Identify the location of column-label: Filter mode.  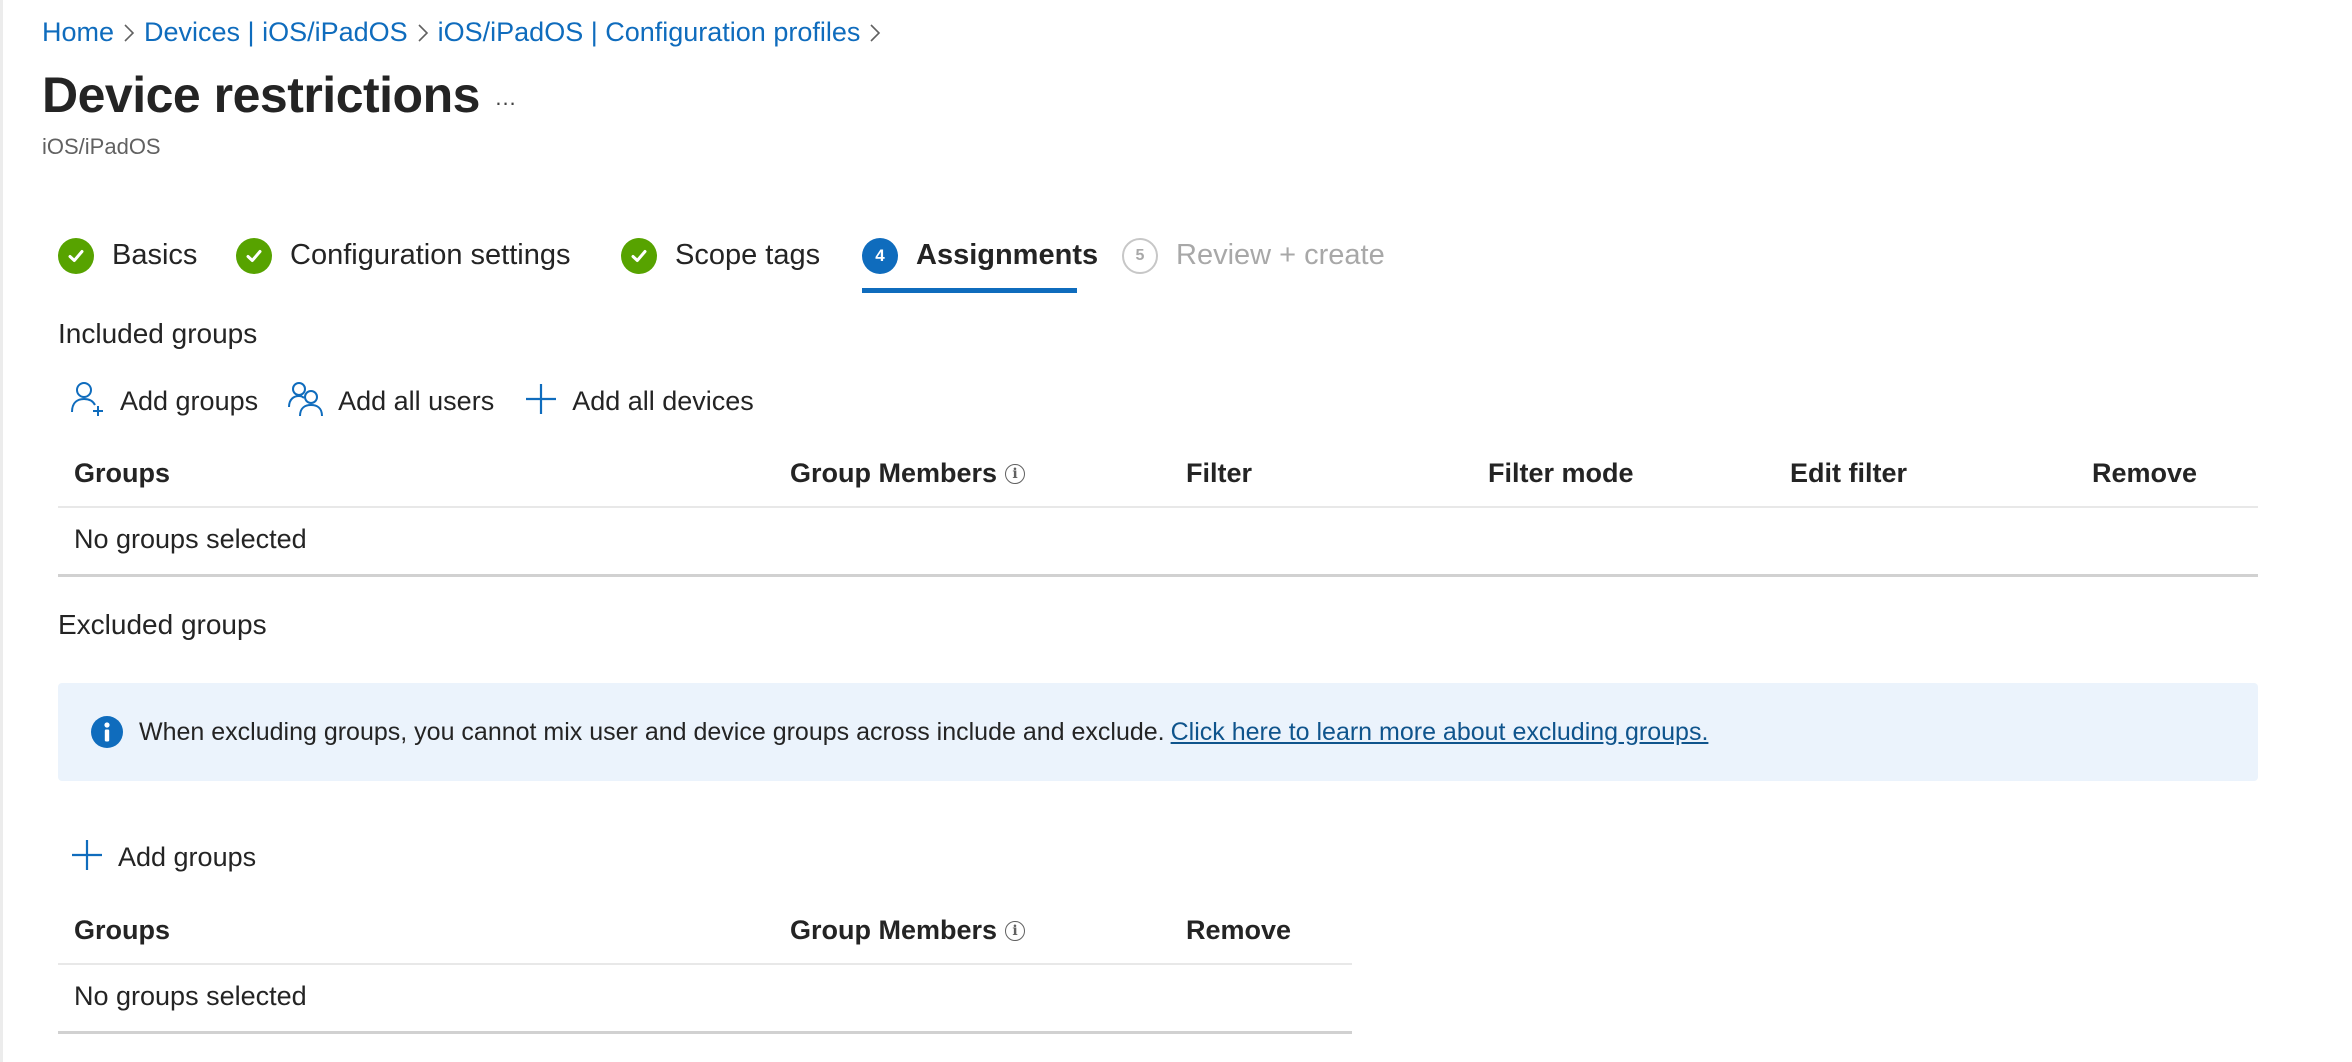
(1561, 473).